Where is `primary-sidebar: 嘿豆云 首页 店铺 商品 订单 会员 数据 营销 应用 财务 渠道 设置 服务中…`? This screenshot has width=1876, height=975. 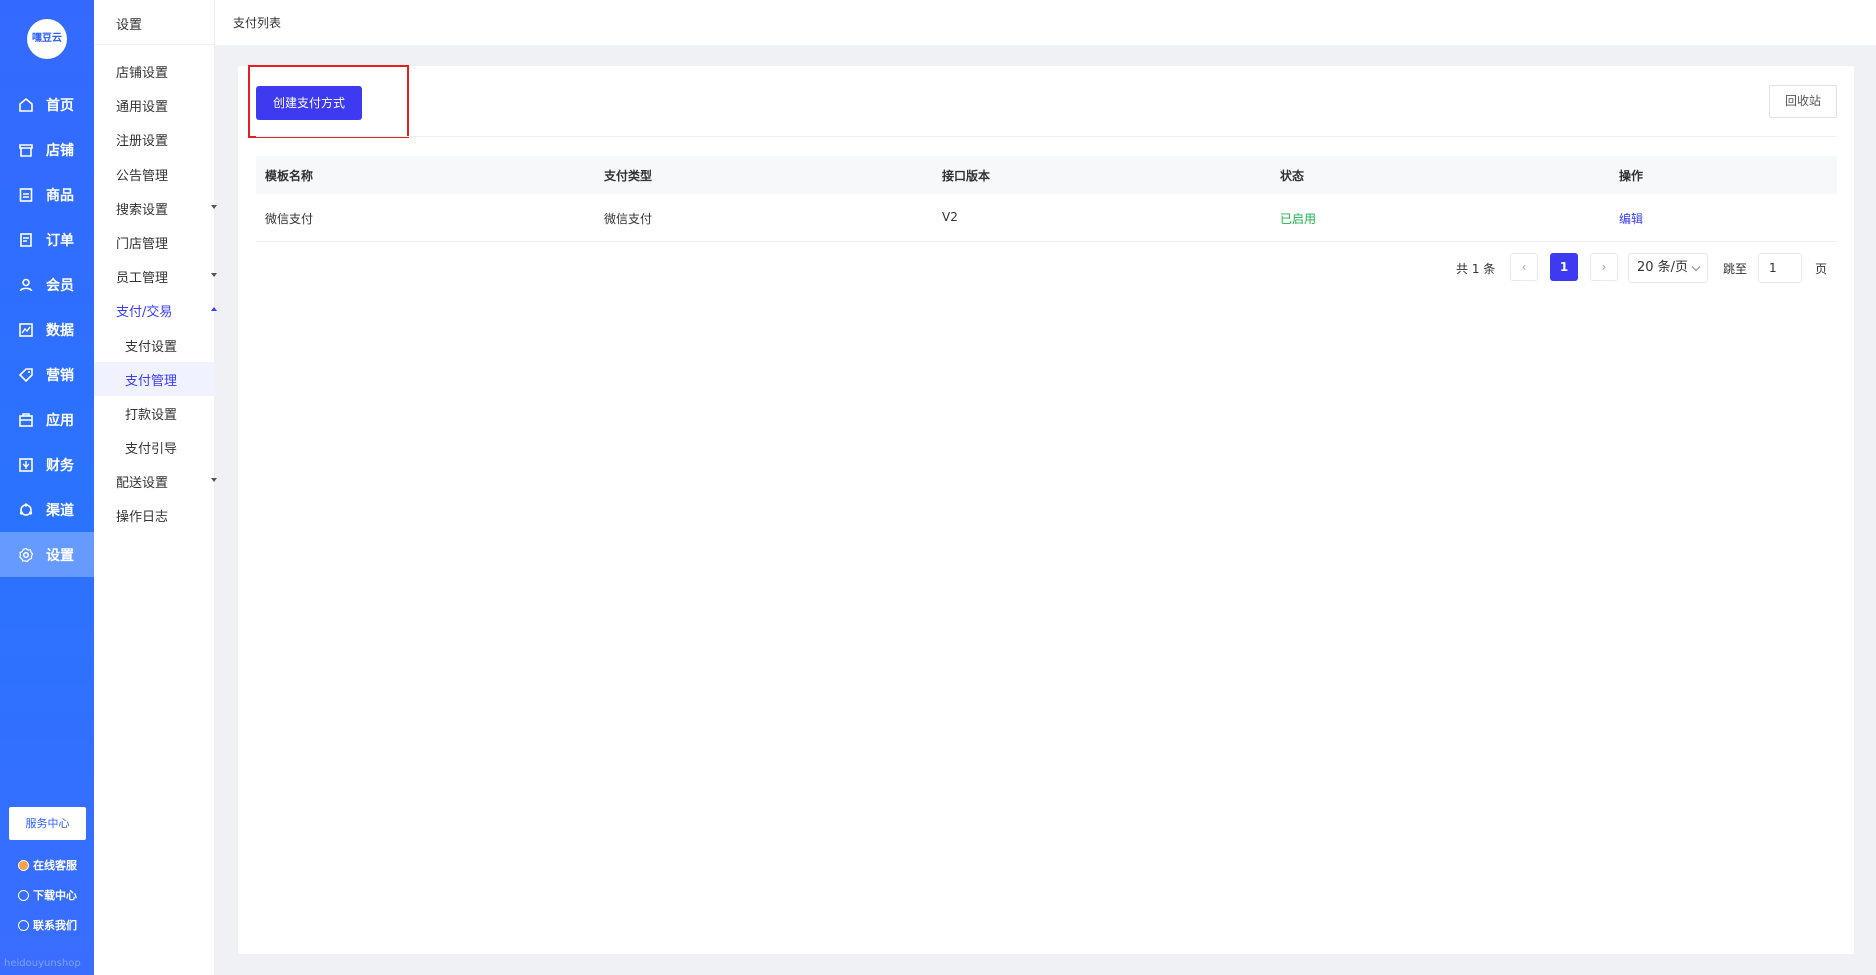 primary-sidebar: 嘿豆云 首页 店铺 商品 订单 会员 数据 营销 应用 财务 渠道 设置 服务中… is located at coordinates (47, 487).